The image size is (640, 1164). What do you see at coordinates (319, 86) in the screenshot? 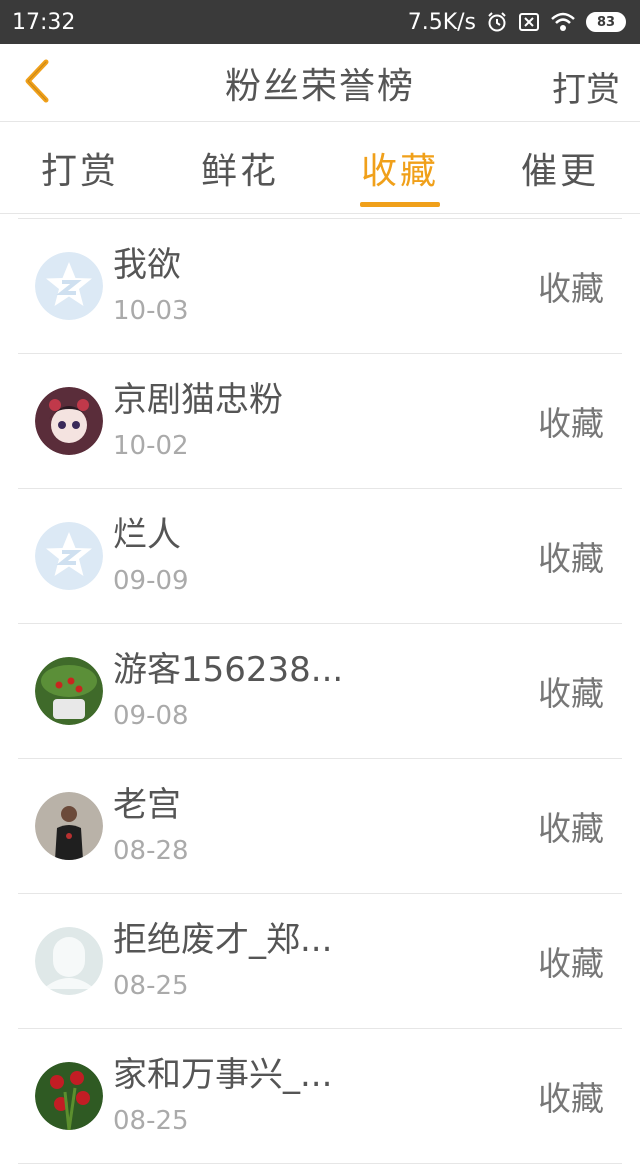
I see `page-title: 粉丝荣誉榜` at bounding box center [319, 86].